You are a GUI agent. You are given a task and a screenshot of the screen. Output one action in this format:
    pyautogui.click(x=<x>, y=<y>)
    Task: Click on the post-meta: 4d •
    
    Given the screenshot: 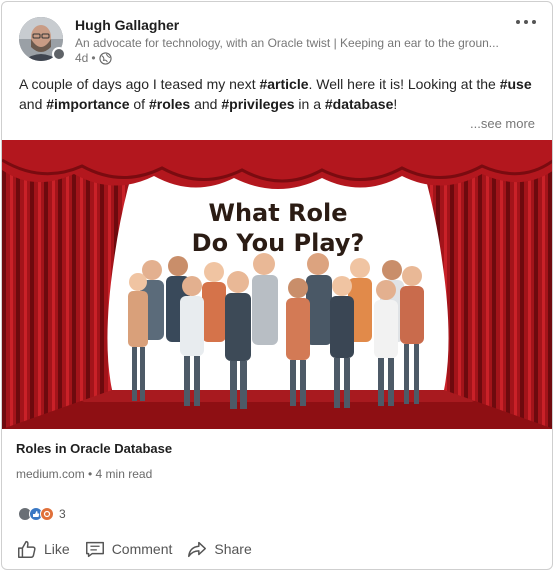 What is the action you would take?
    pyautogui.click(x=93, y=58)
    